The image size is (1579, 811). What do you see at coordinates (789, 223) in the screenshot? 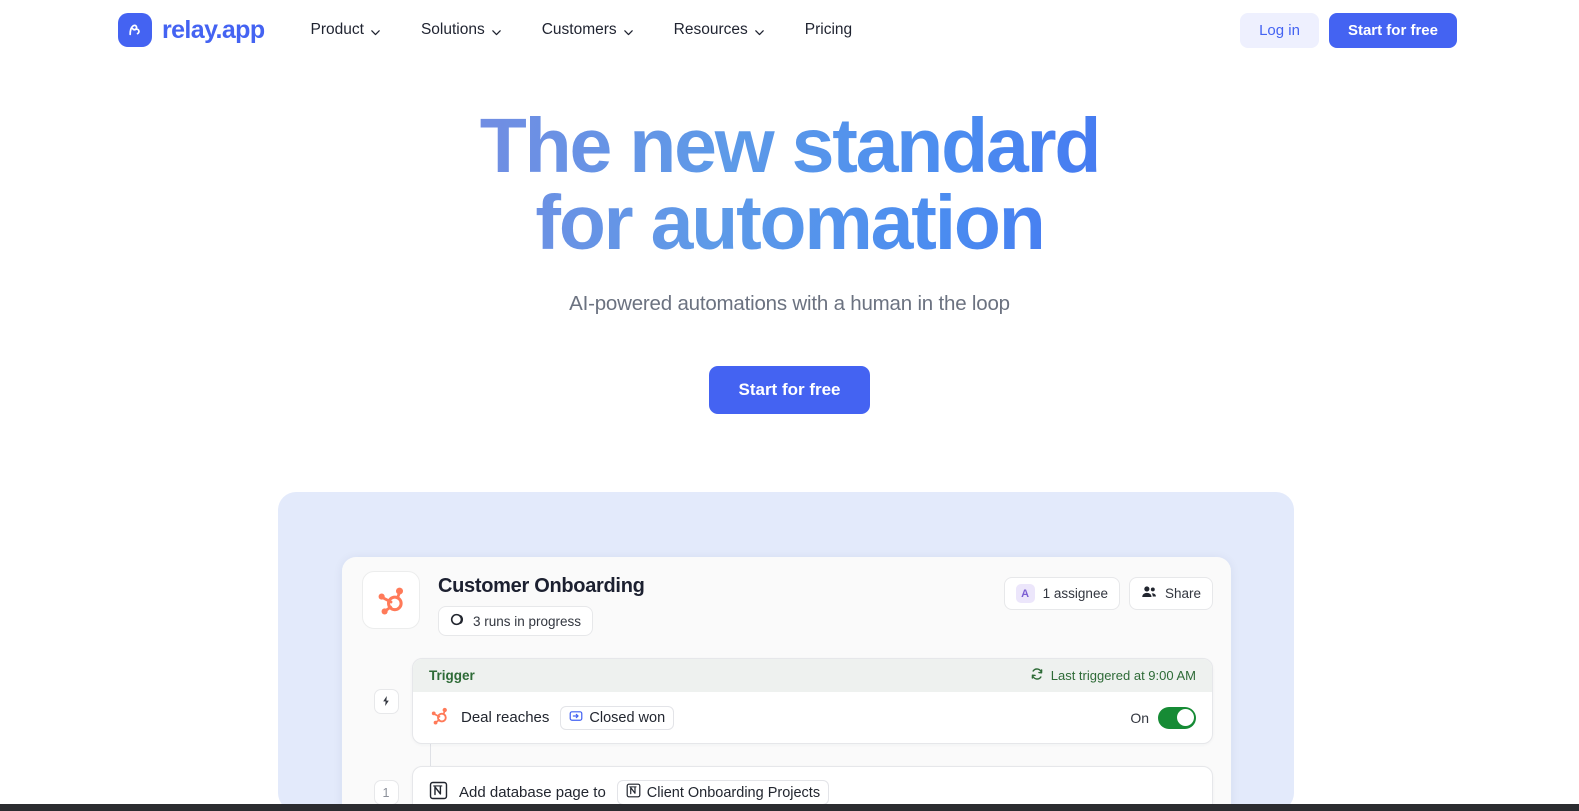
I see `headline-line-2: for automation` at bounding box center [789, 223].